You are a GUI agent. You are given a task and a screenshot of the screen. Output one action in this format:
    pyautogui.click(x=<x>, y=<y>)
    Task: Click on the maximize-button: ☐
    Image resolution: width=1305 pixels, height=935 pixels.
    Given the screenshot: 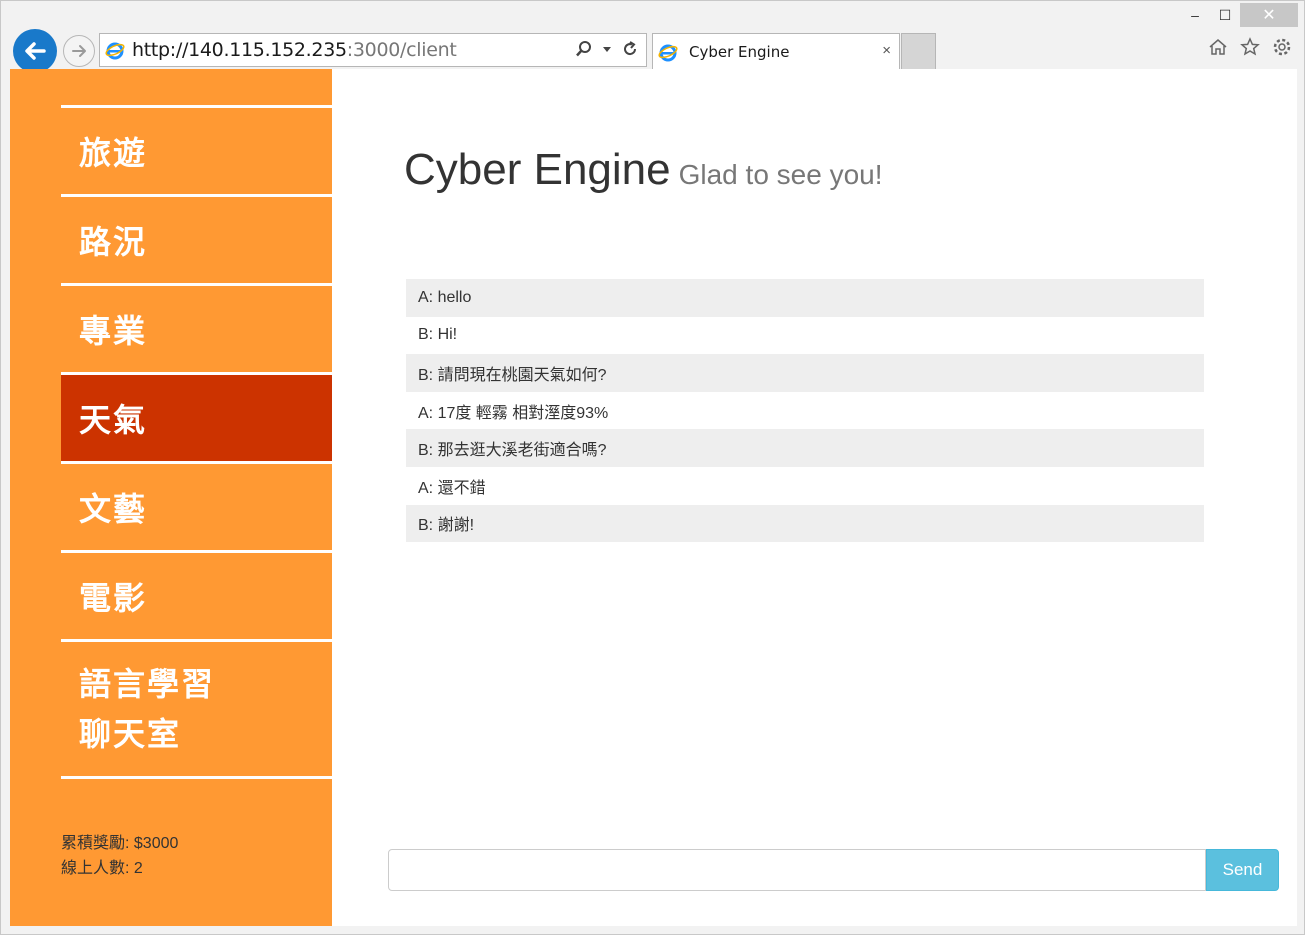 What is the action you would take?
    pyautogui.click(x=1225, y=15)
    